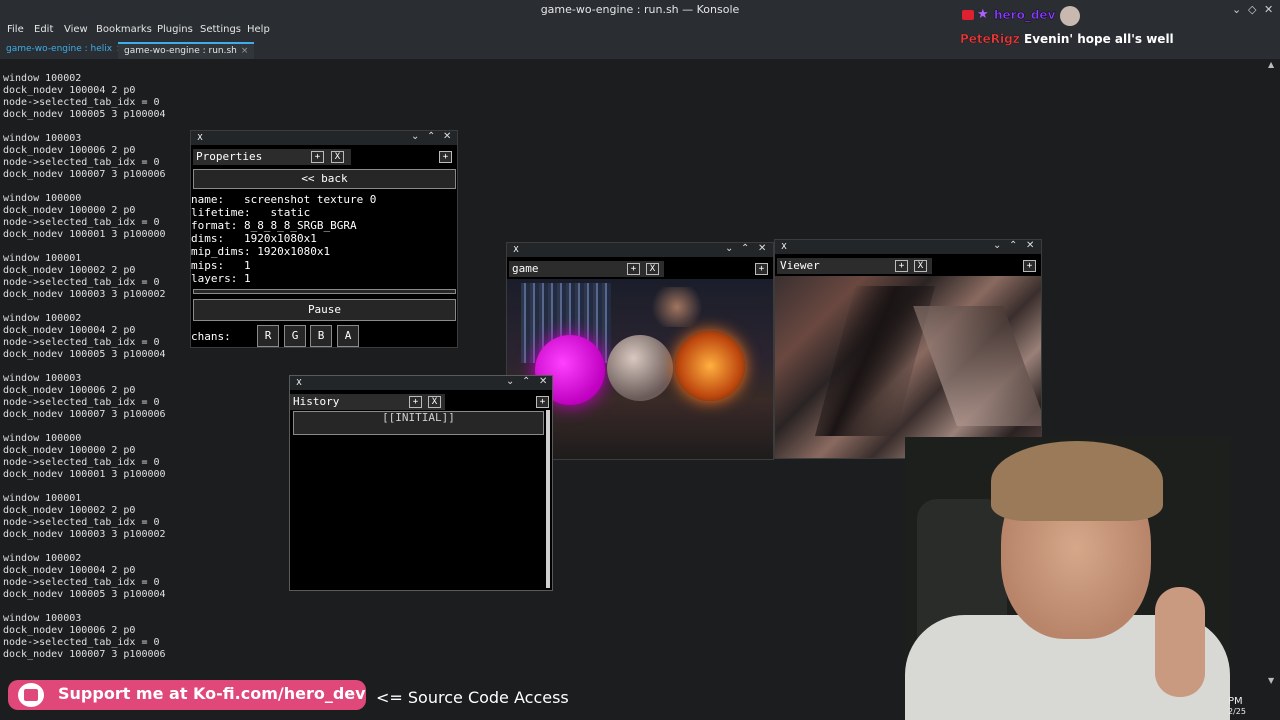 The image size is (1280, 720). Describe the element at coordinates (258, 29) in the screenshot. I see `menu-help: Help` at that location.